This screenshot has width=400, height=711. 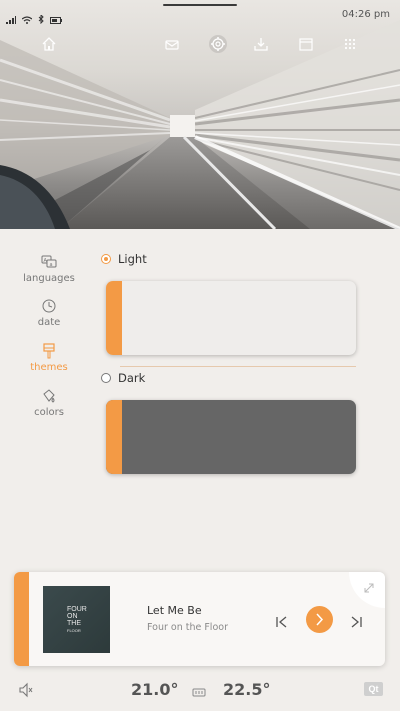 I want to click on svg-text: A, so click(x=46, y=261).